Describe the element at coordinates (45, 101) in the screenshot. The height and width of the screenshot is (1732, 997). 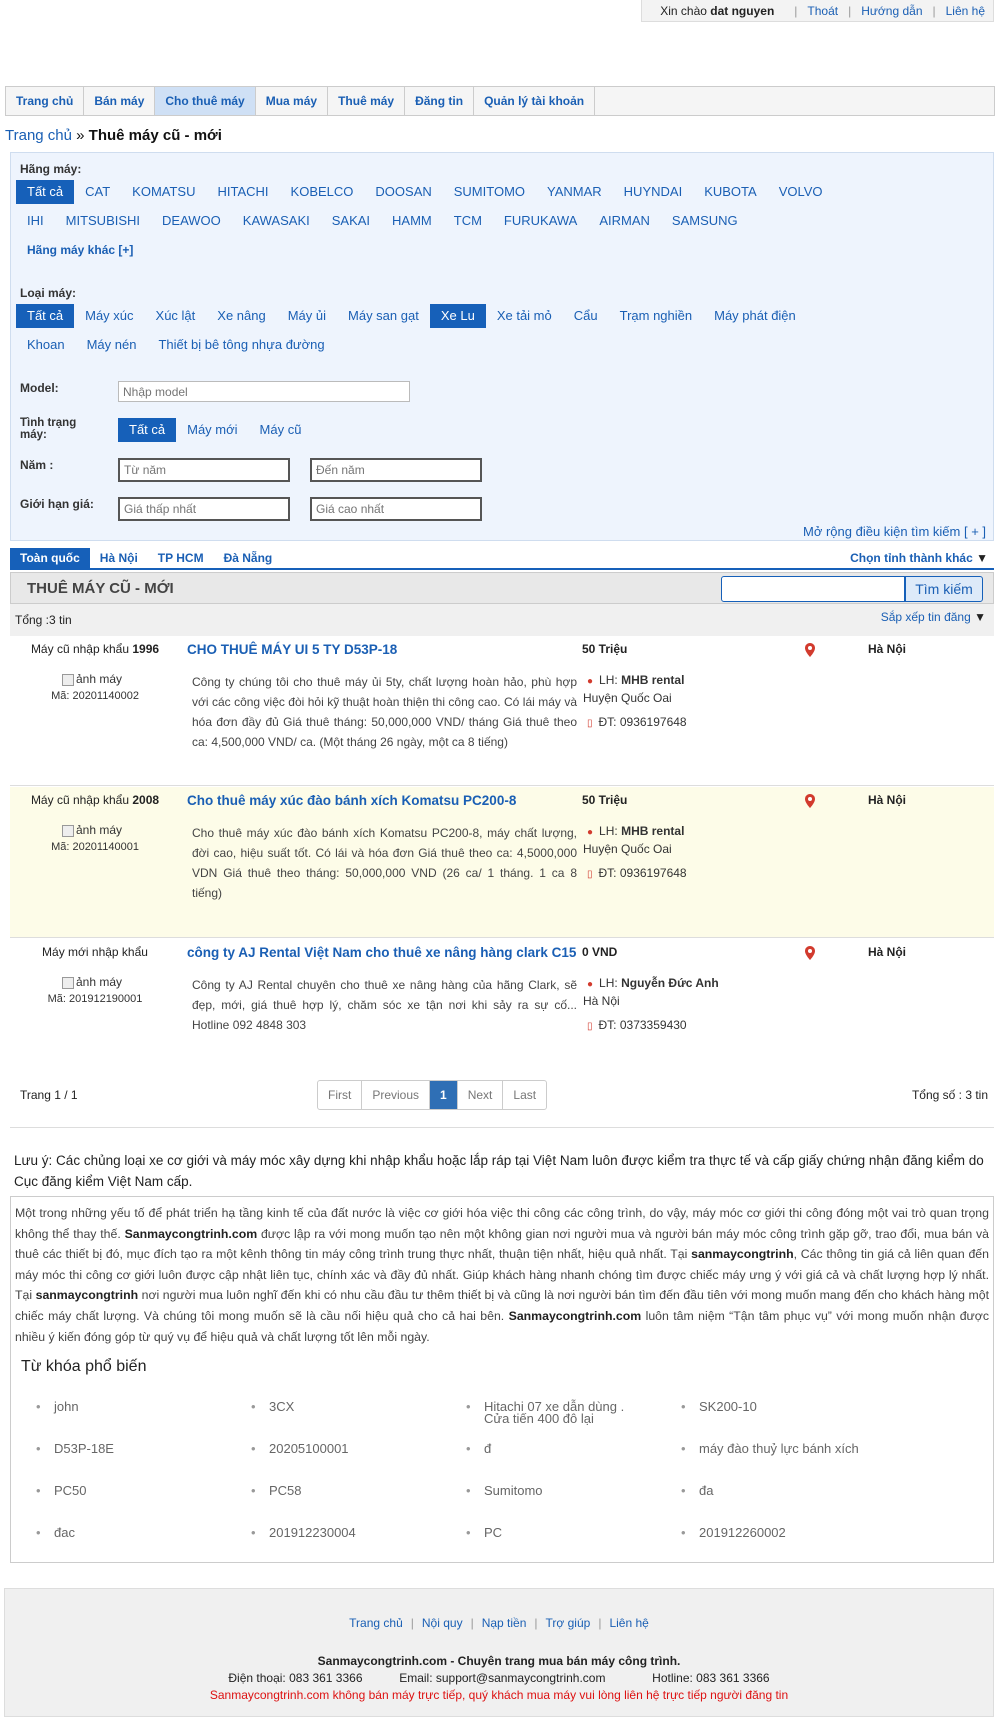
I see `nav-home: Trang chủ` at that location.